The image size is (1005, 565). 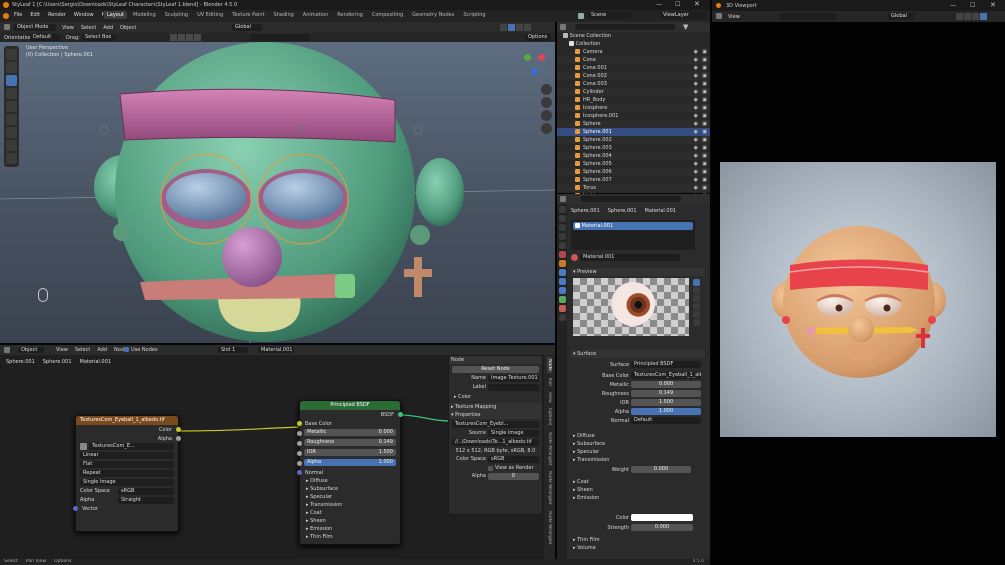 What do you see at coordinates (959, 16) in the screenshot?
I see `render-wire-icon` at bounding box center [959, 16].